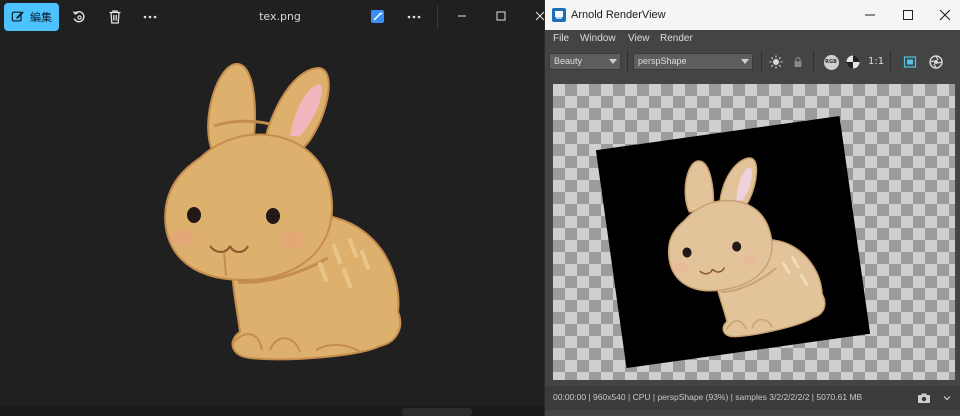 The height and width of the screenshot is (416, 960). I want to click on photos-maximize-button, so click(501, 16).